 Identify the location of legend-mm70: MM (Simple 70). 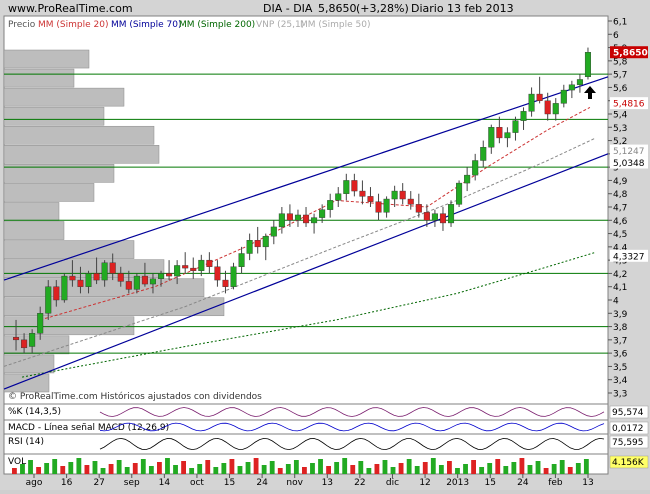
(146, 25).